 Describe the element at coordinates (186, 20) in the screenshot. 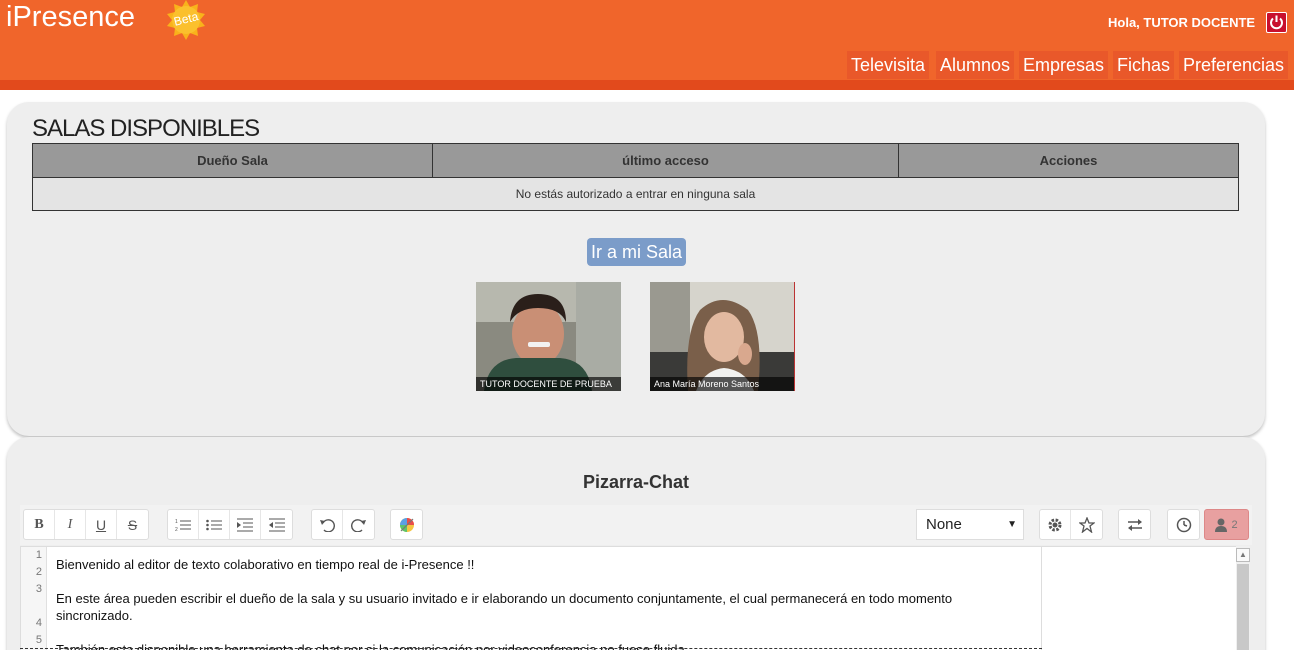

I see `beta-badge: Beta` at that location.